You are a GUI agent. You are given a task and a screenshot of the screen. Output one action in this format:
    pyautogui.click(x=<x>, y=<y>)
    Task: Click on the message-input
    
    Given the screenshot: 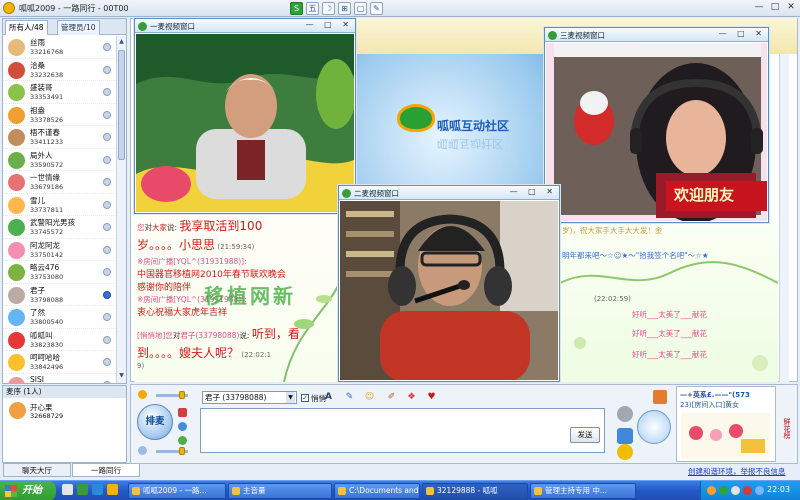 What is the action you would take?
    pyautogui.click(x=402, y=430)
    